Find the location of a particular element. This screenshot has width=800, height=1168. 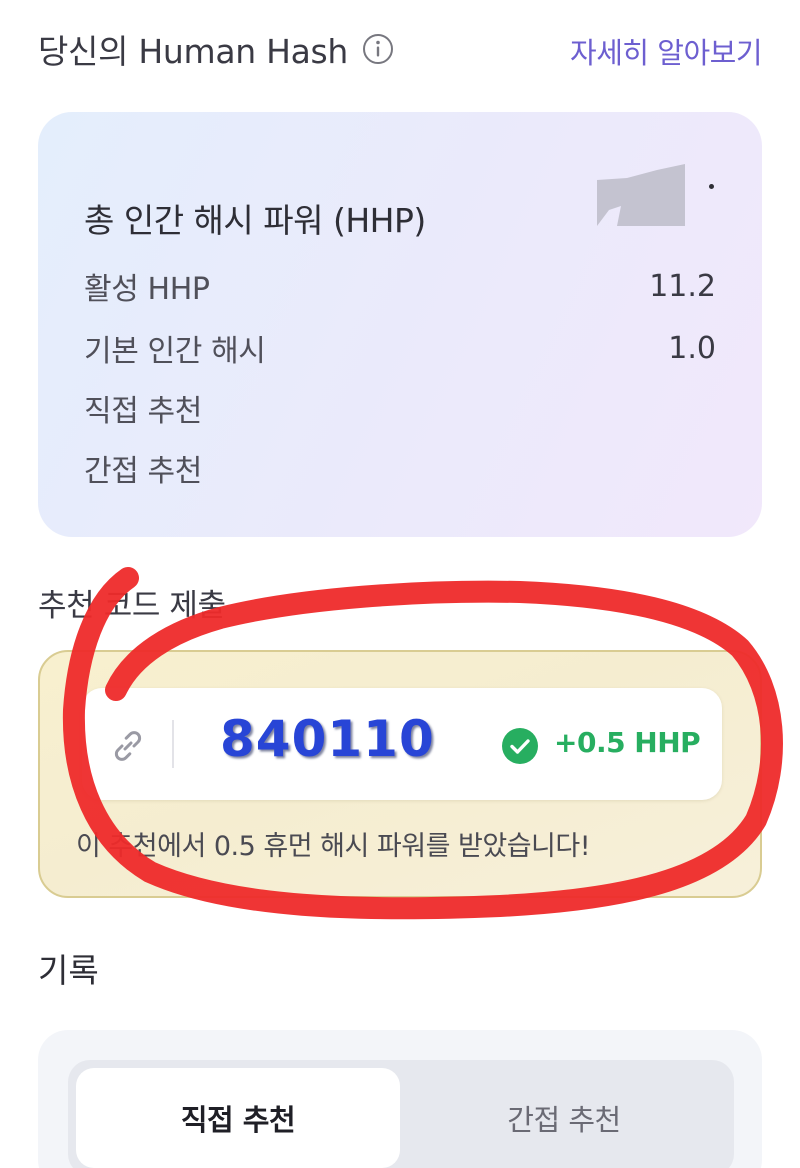

divider is located at coordinates (173, 744).